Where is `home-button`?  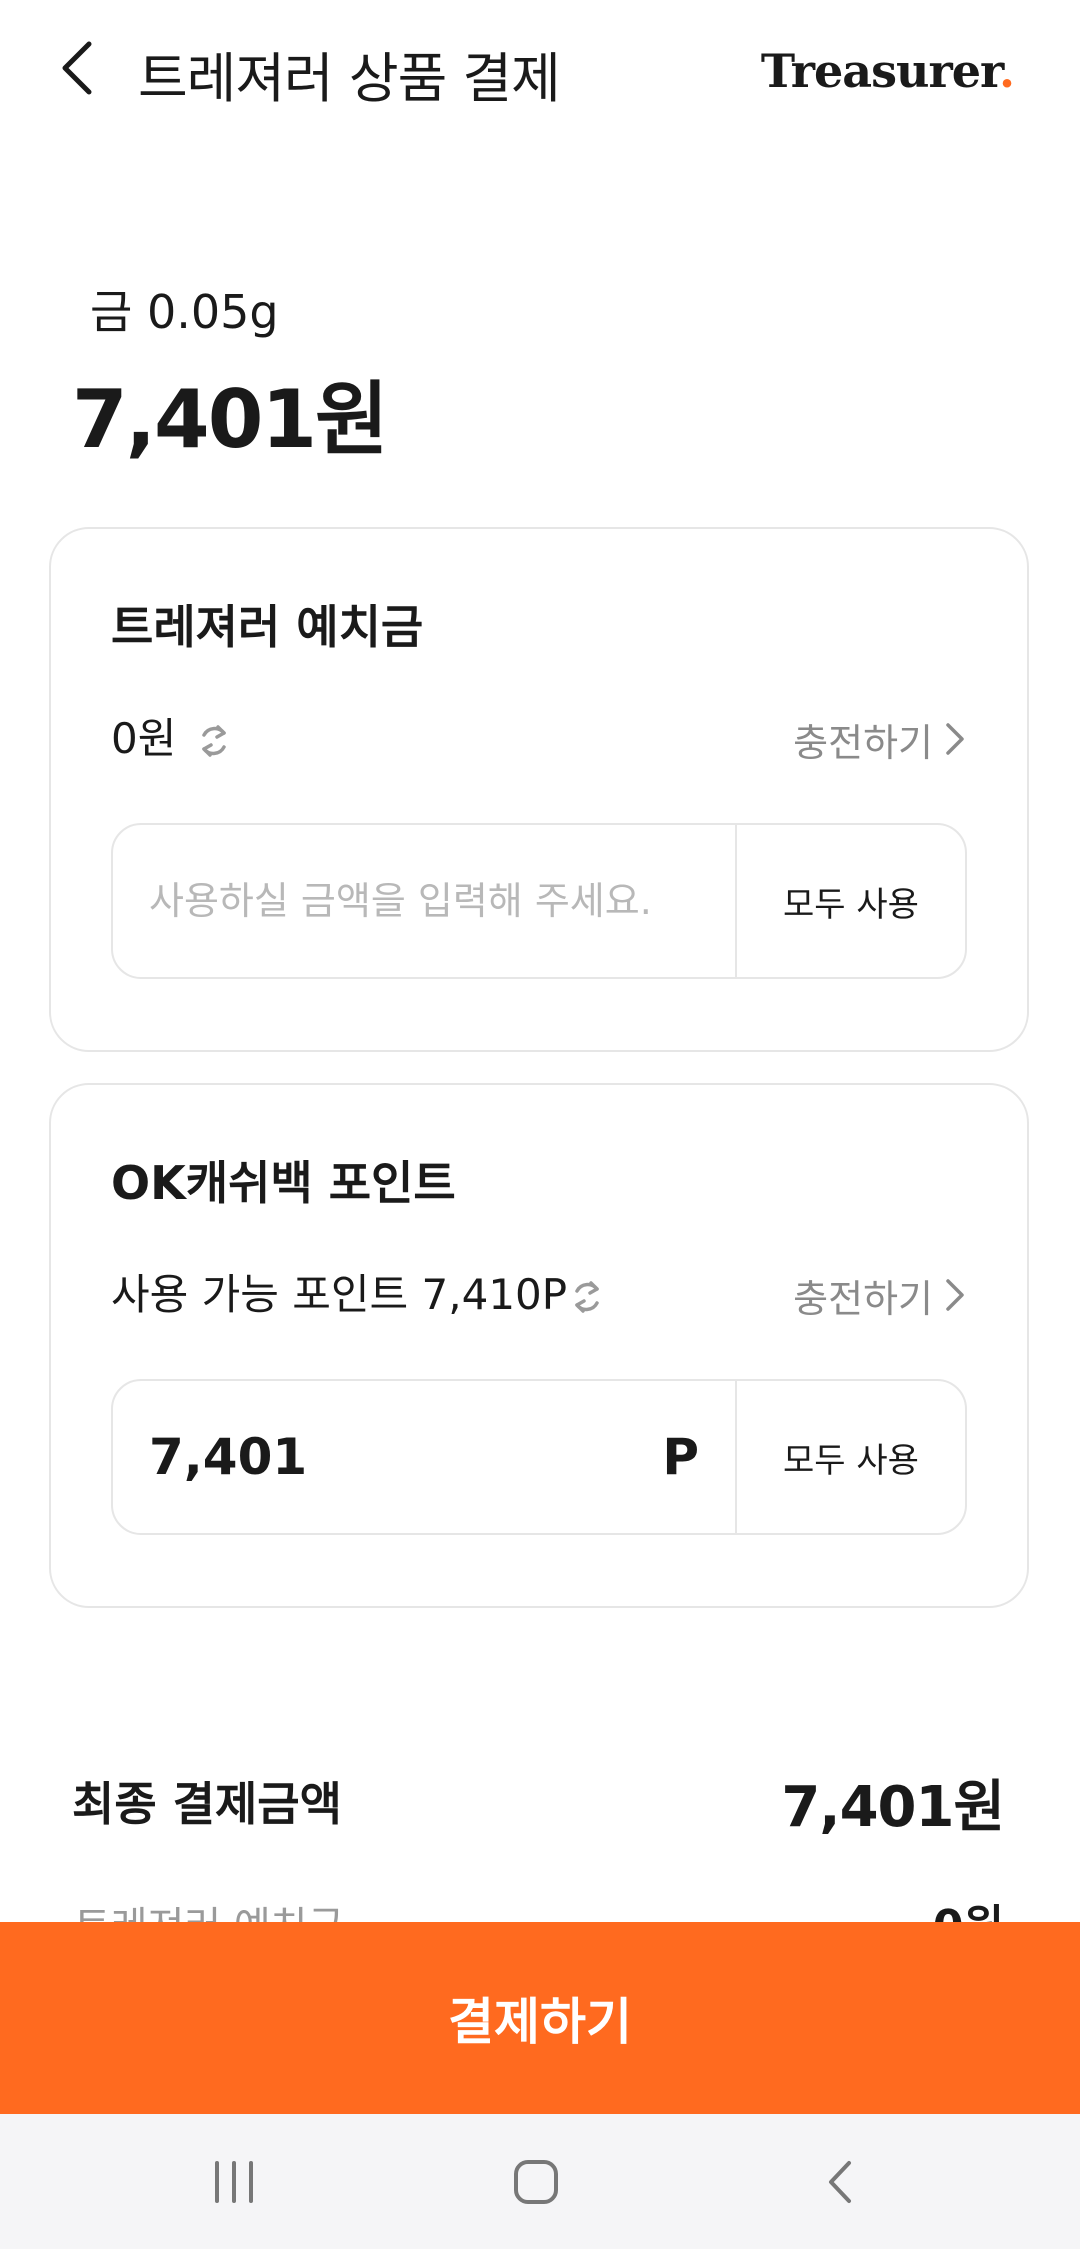
home-button is located at coordinates (536, 2181).